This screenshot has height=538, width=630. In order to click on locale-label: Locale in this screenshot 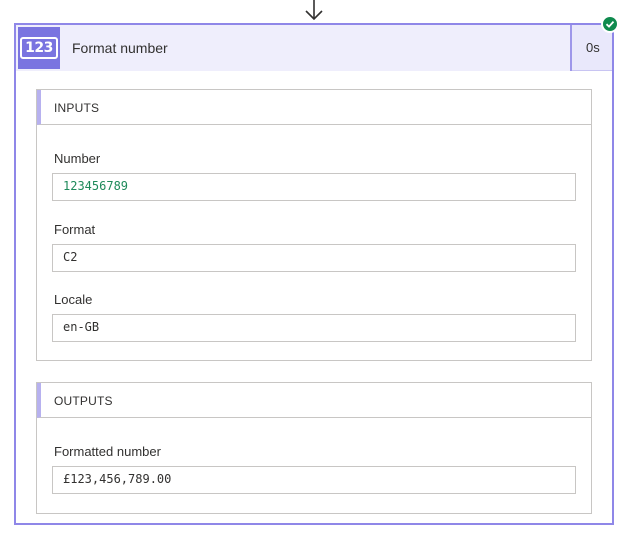, I will do `click(73, 299)`.